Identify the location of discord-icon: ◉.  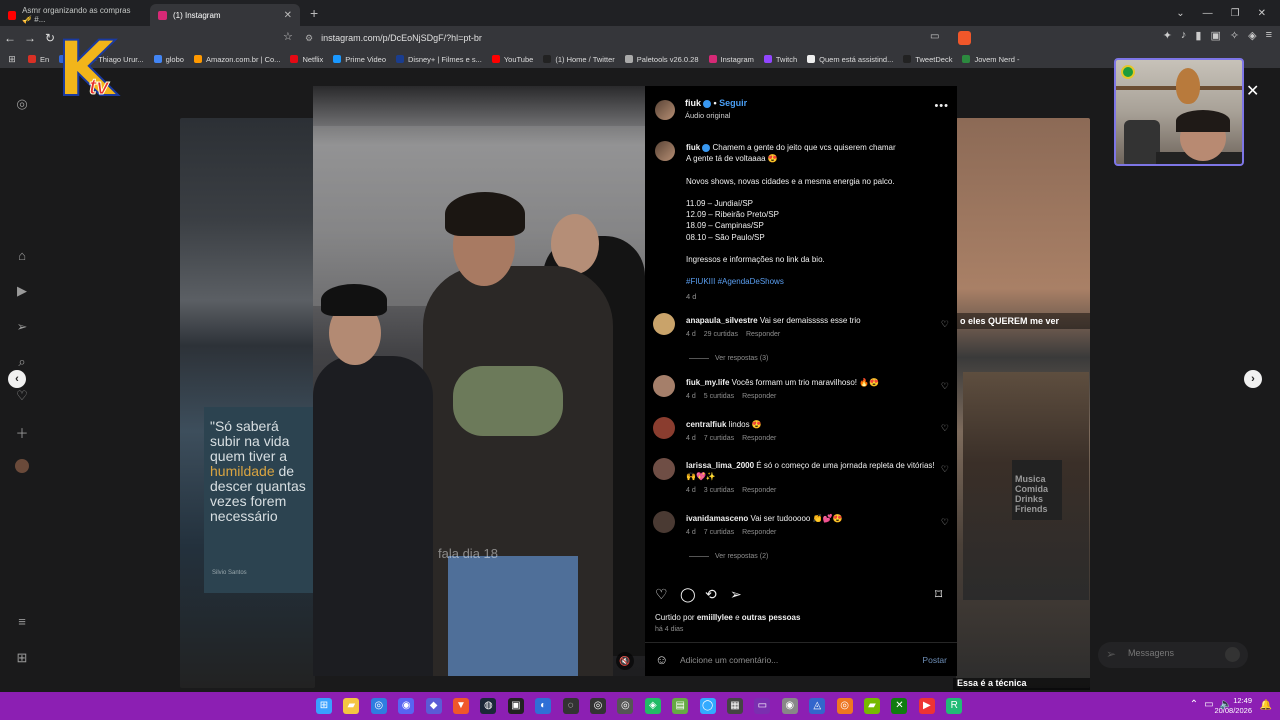
(406, 706).